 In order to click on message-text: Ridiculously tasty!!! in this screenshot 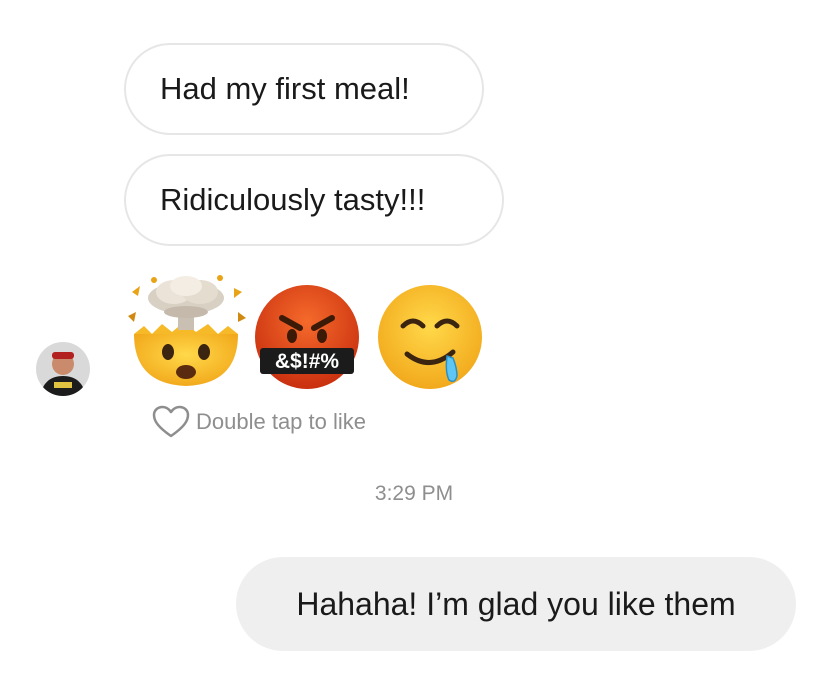, I will do `click(293, 199)`.